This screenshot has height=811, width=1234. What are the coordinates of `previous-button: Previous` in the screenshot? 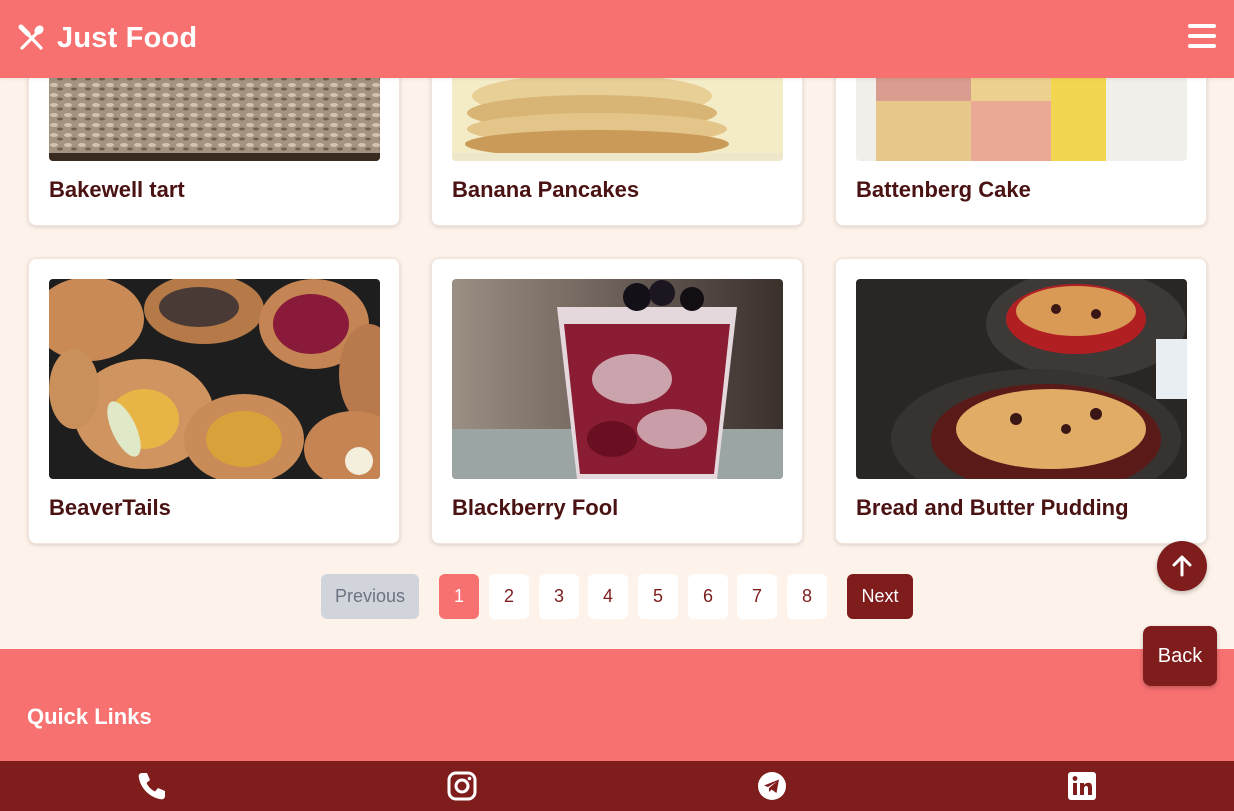 It's located at (370, 596).